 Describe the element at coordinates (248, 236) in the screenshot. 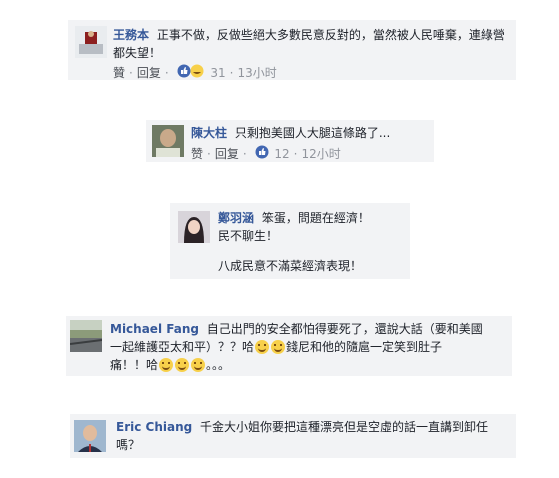

I see `comment-text-line: 民不聊生！` at that location.